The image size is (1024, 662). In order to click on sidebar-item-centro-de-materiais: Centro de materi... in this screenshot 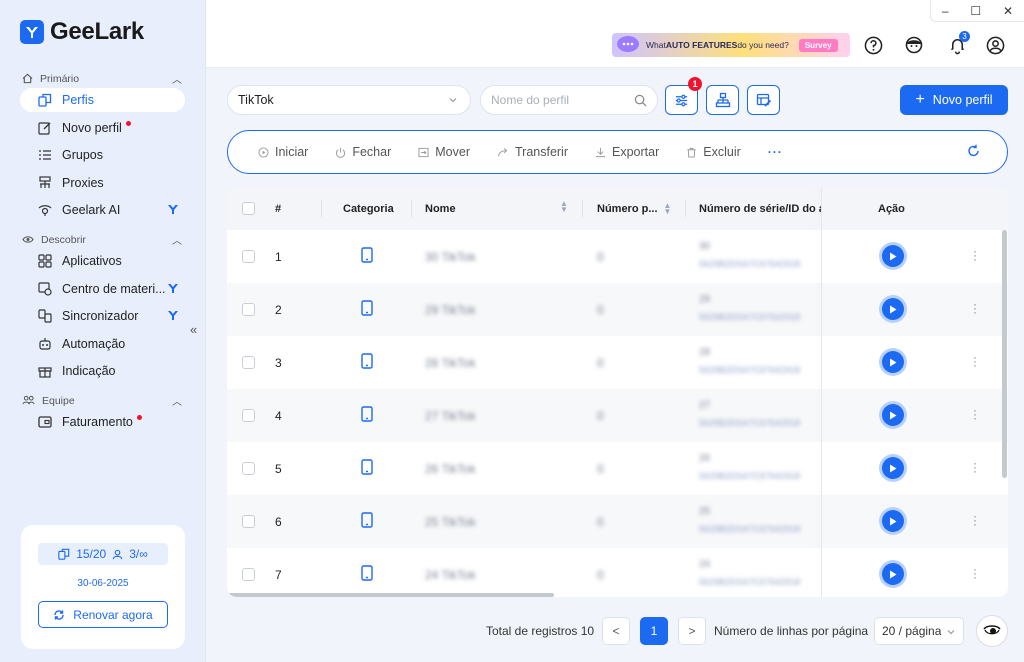, I will do `click(102, 289)`.